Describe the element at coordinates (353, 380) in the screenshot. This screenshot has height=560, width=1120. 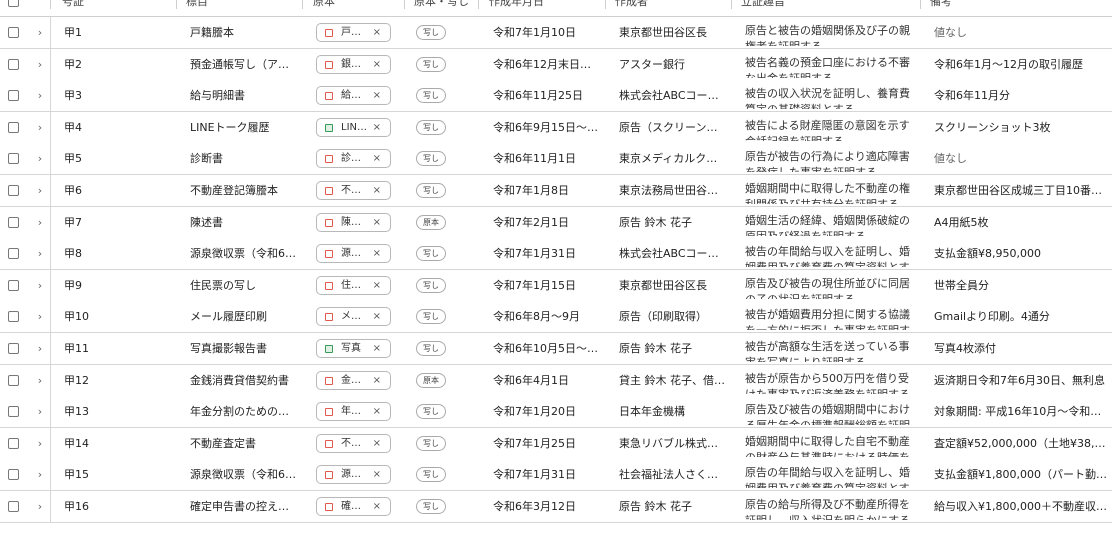
I see `attachment-chip: 金銭消費 ×` at that location.